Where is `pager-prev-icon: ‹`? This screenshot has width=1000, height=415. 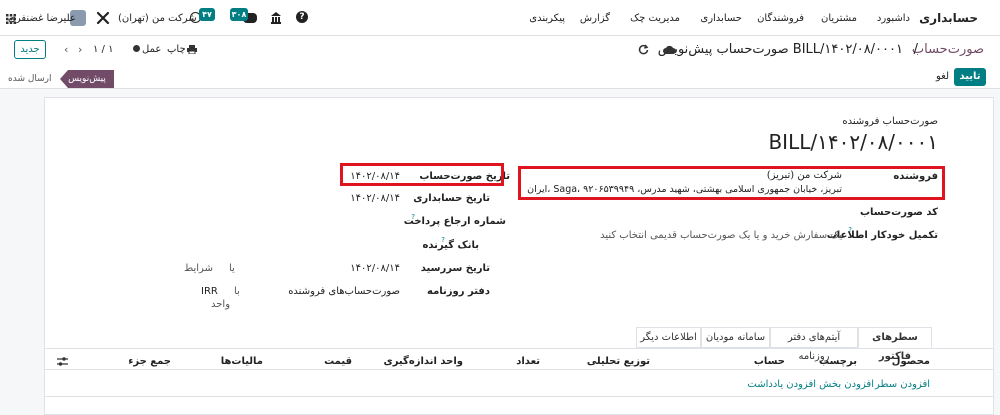
pager-prev-icon: ‹ is located at coordinates (66, 49).